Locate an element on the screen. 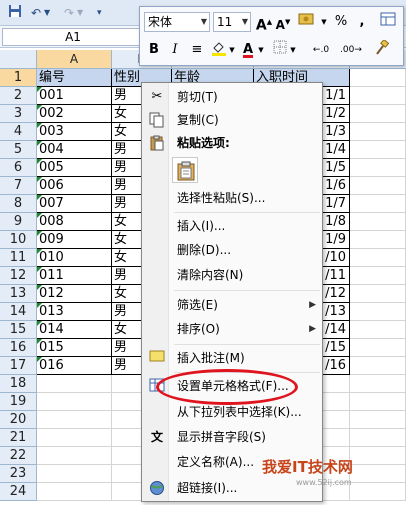 This screenshot has height=505, width=406. row-header: 7 is located at coordinates (18, 186).